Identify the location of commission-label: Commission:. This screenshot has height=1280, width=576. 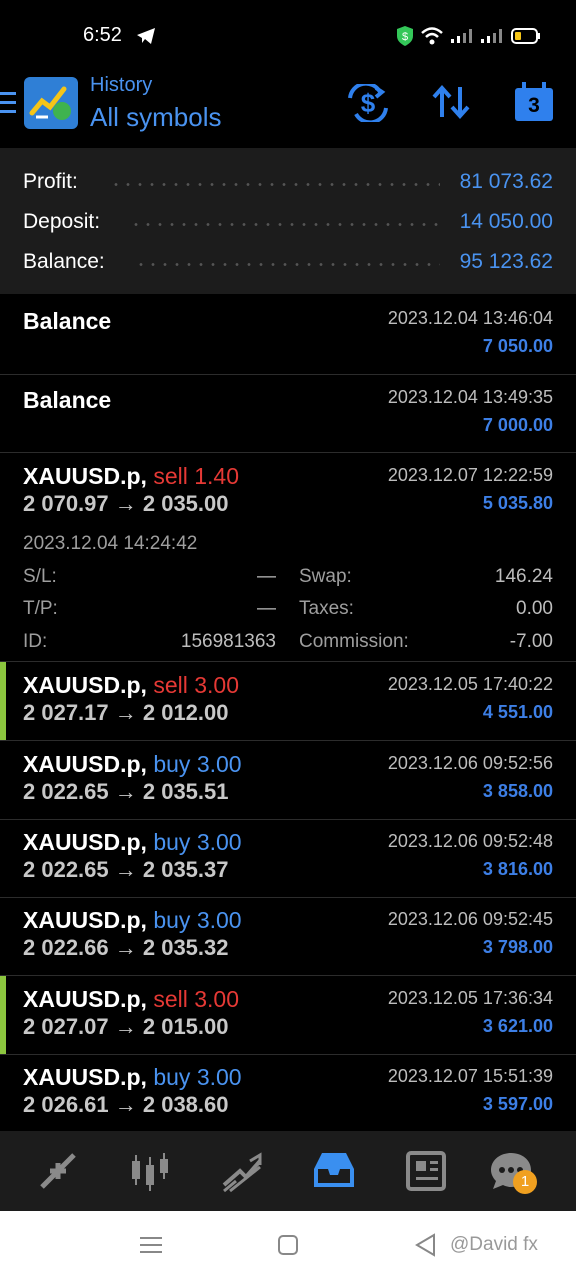
(354, 641).